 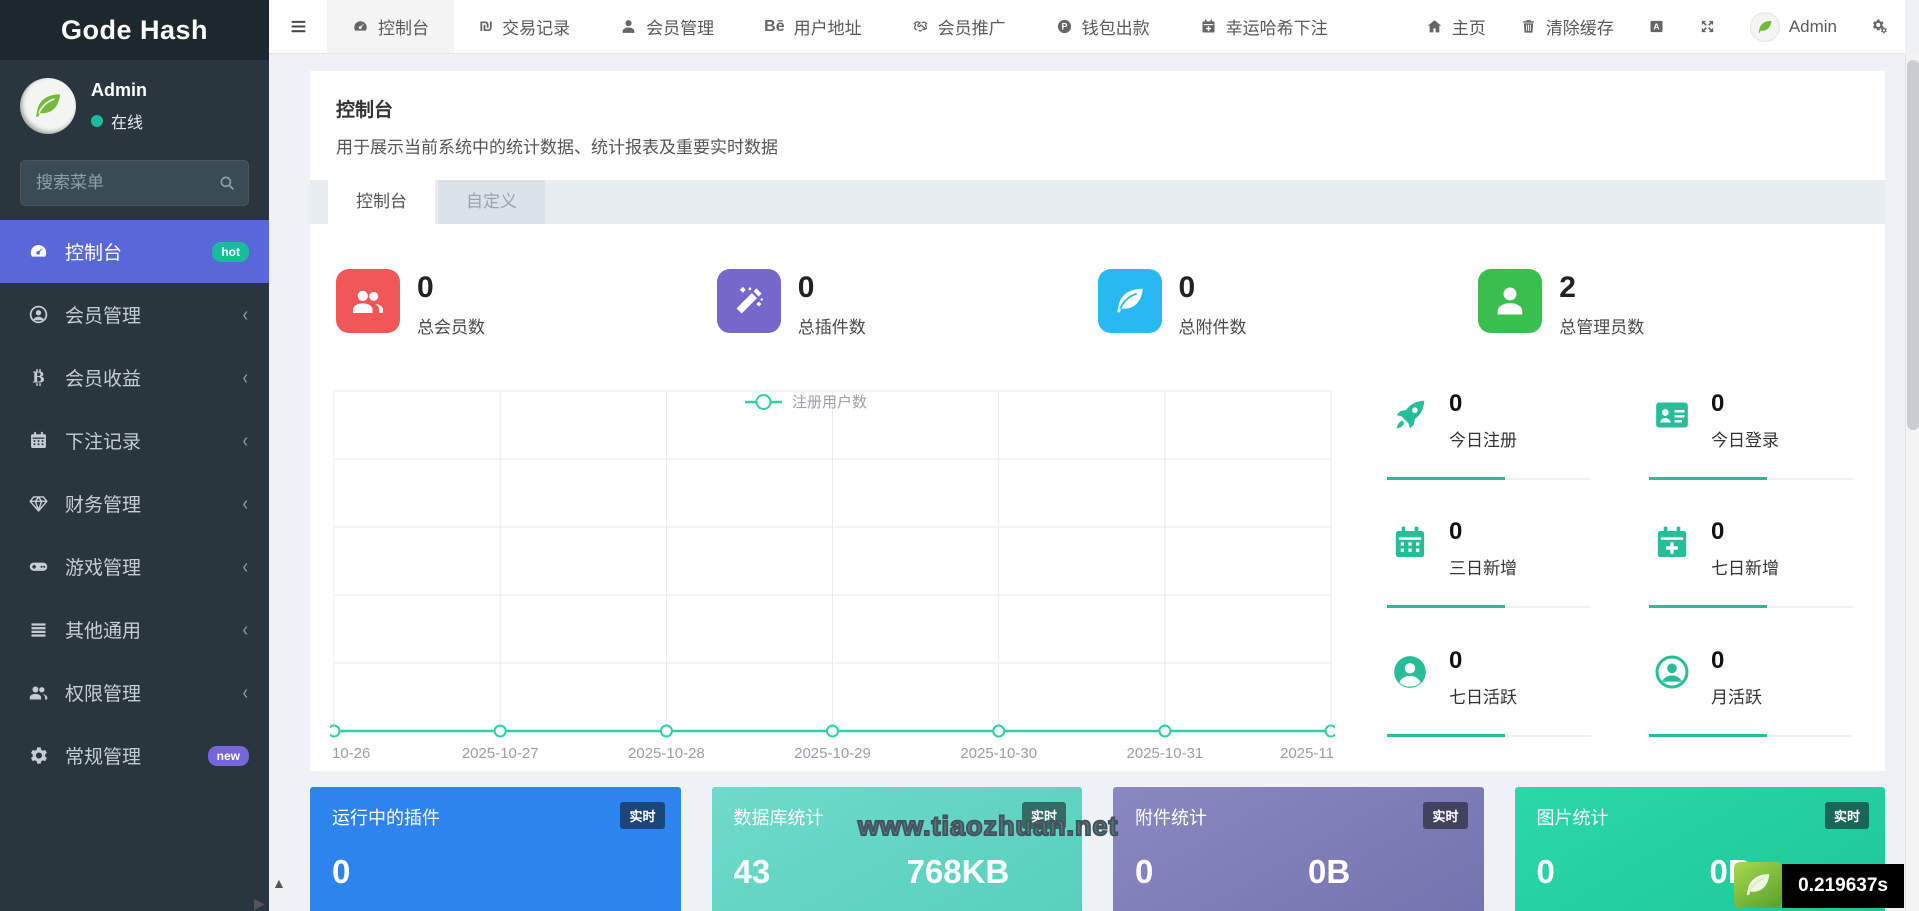 What do you see at coordinates (351, 753) in the screenshot?
I see `svg-text: 10-26` at bounding box center [351, 753].